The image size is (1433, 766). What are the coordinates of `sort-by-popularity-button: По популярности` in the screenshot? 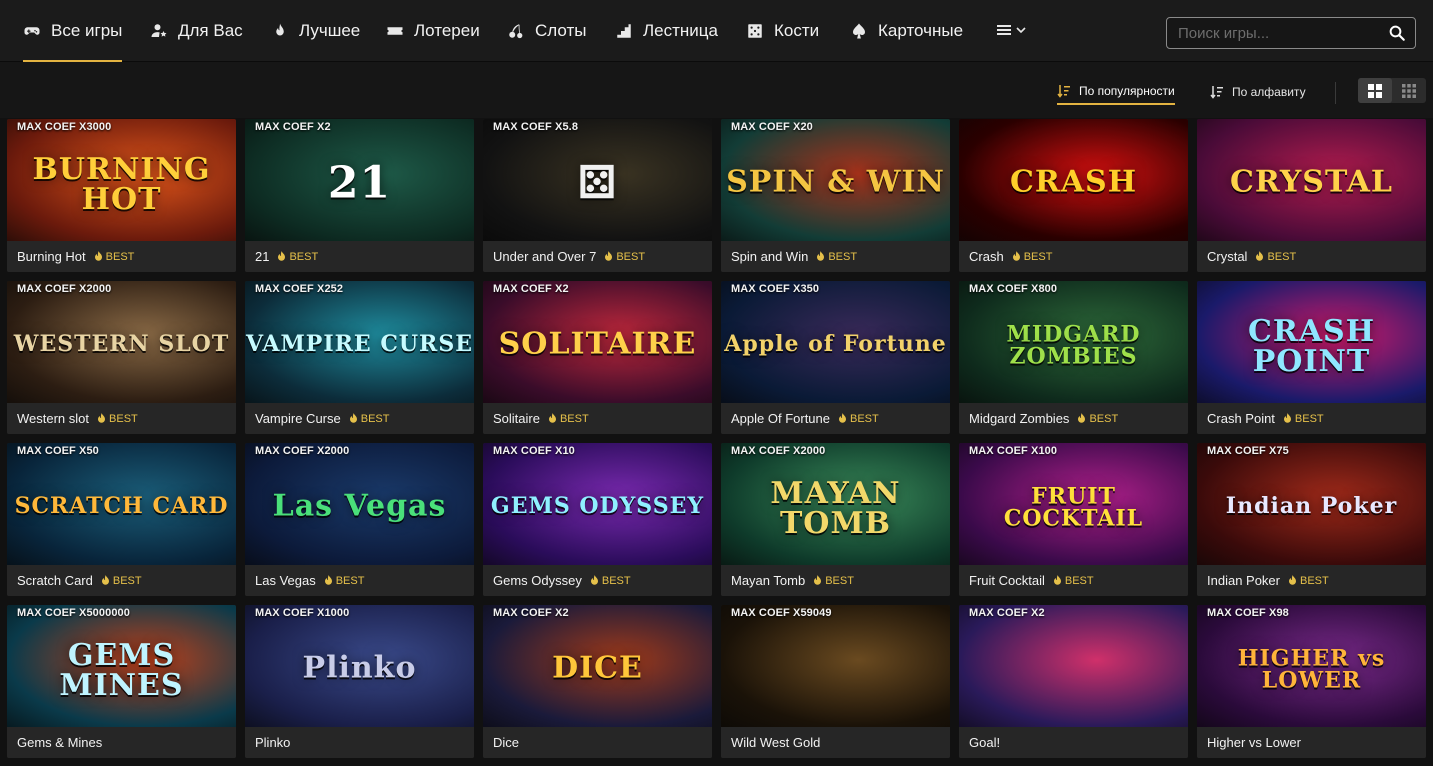 It's located at (1116, 92).